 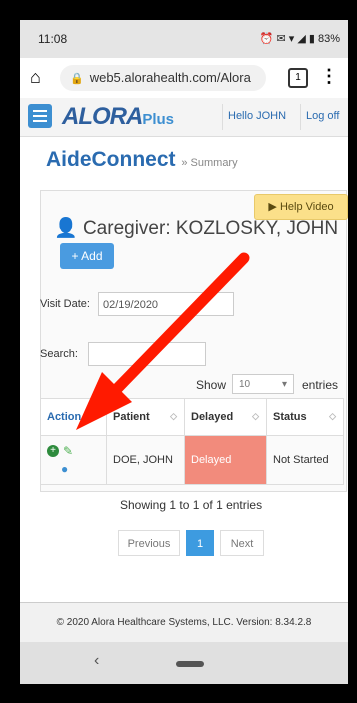 I want to click on more-menu-icon: ⋮, so click(x=329, y=76).